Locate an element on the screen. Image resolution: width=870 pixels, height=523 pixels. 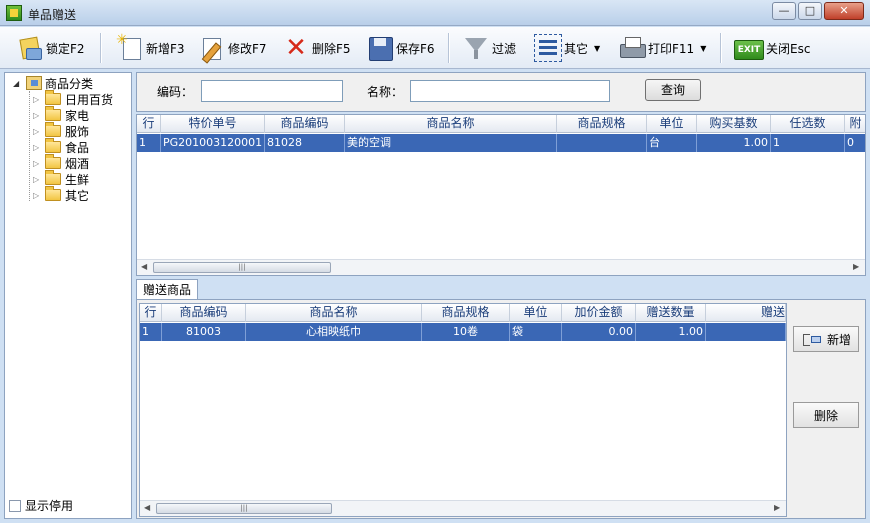
save-button: 保存F6 is located at coordinates (400, 48).